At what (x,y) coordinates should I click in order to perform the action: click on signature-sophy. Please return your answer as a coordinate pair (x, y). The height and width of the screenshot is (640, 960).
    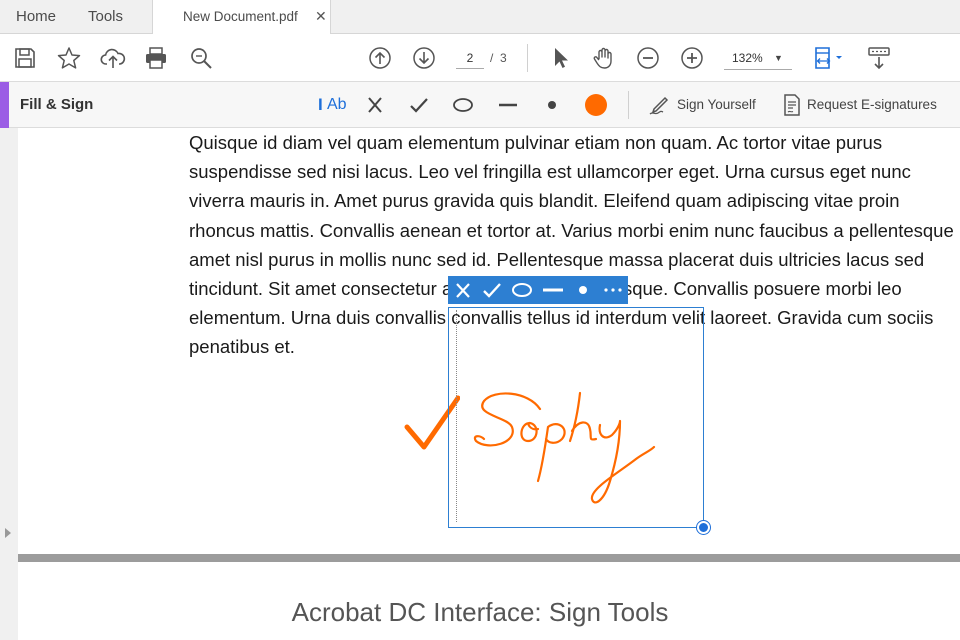
    Looking at the image, I should click on (564, 447).